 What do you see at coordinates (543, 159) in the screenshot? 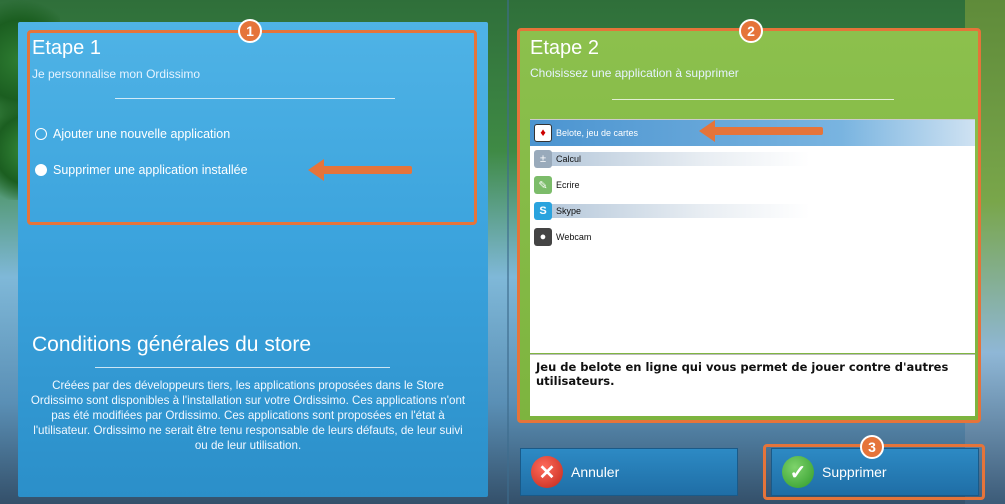
I see `calculator-icon: ±` at bounding box center [543, 159].